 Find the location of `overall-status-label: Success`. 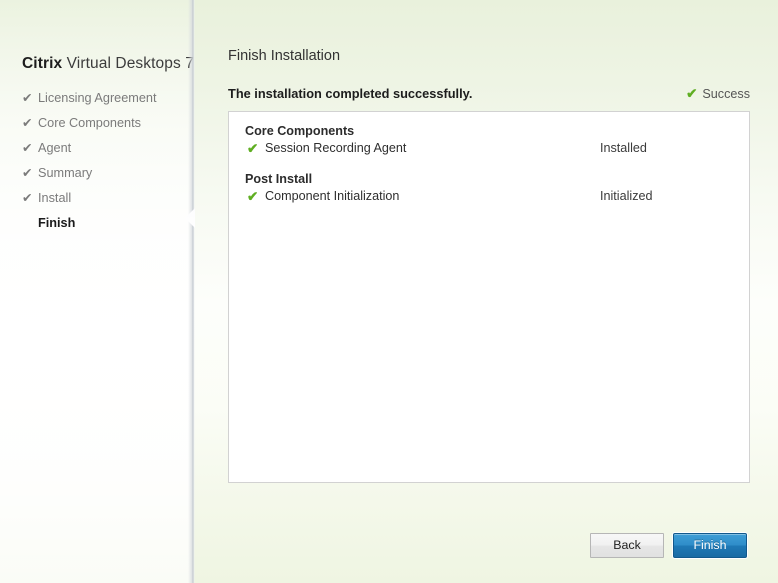

overall-status-label: Success is located at coordinates (726, 94).